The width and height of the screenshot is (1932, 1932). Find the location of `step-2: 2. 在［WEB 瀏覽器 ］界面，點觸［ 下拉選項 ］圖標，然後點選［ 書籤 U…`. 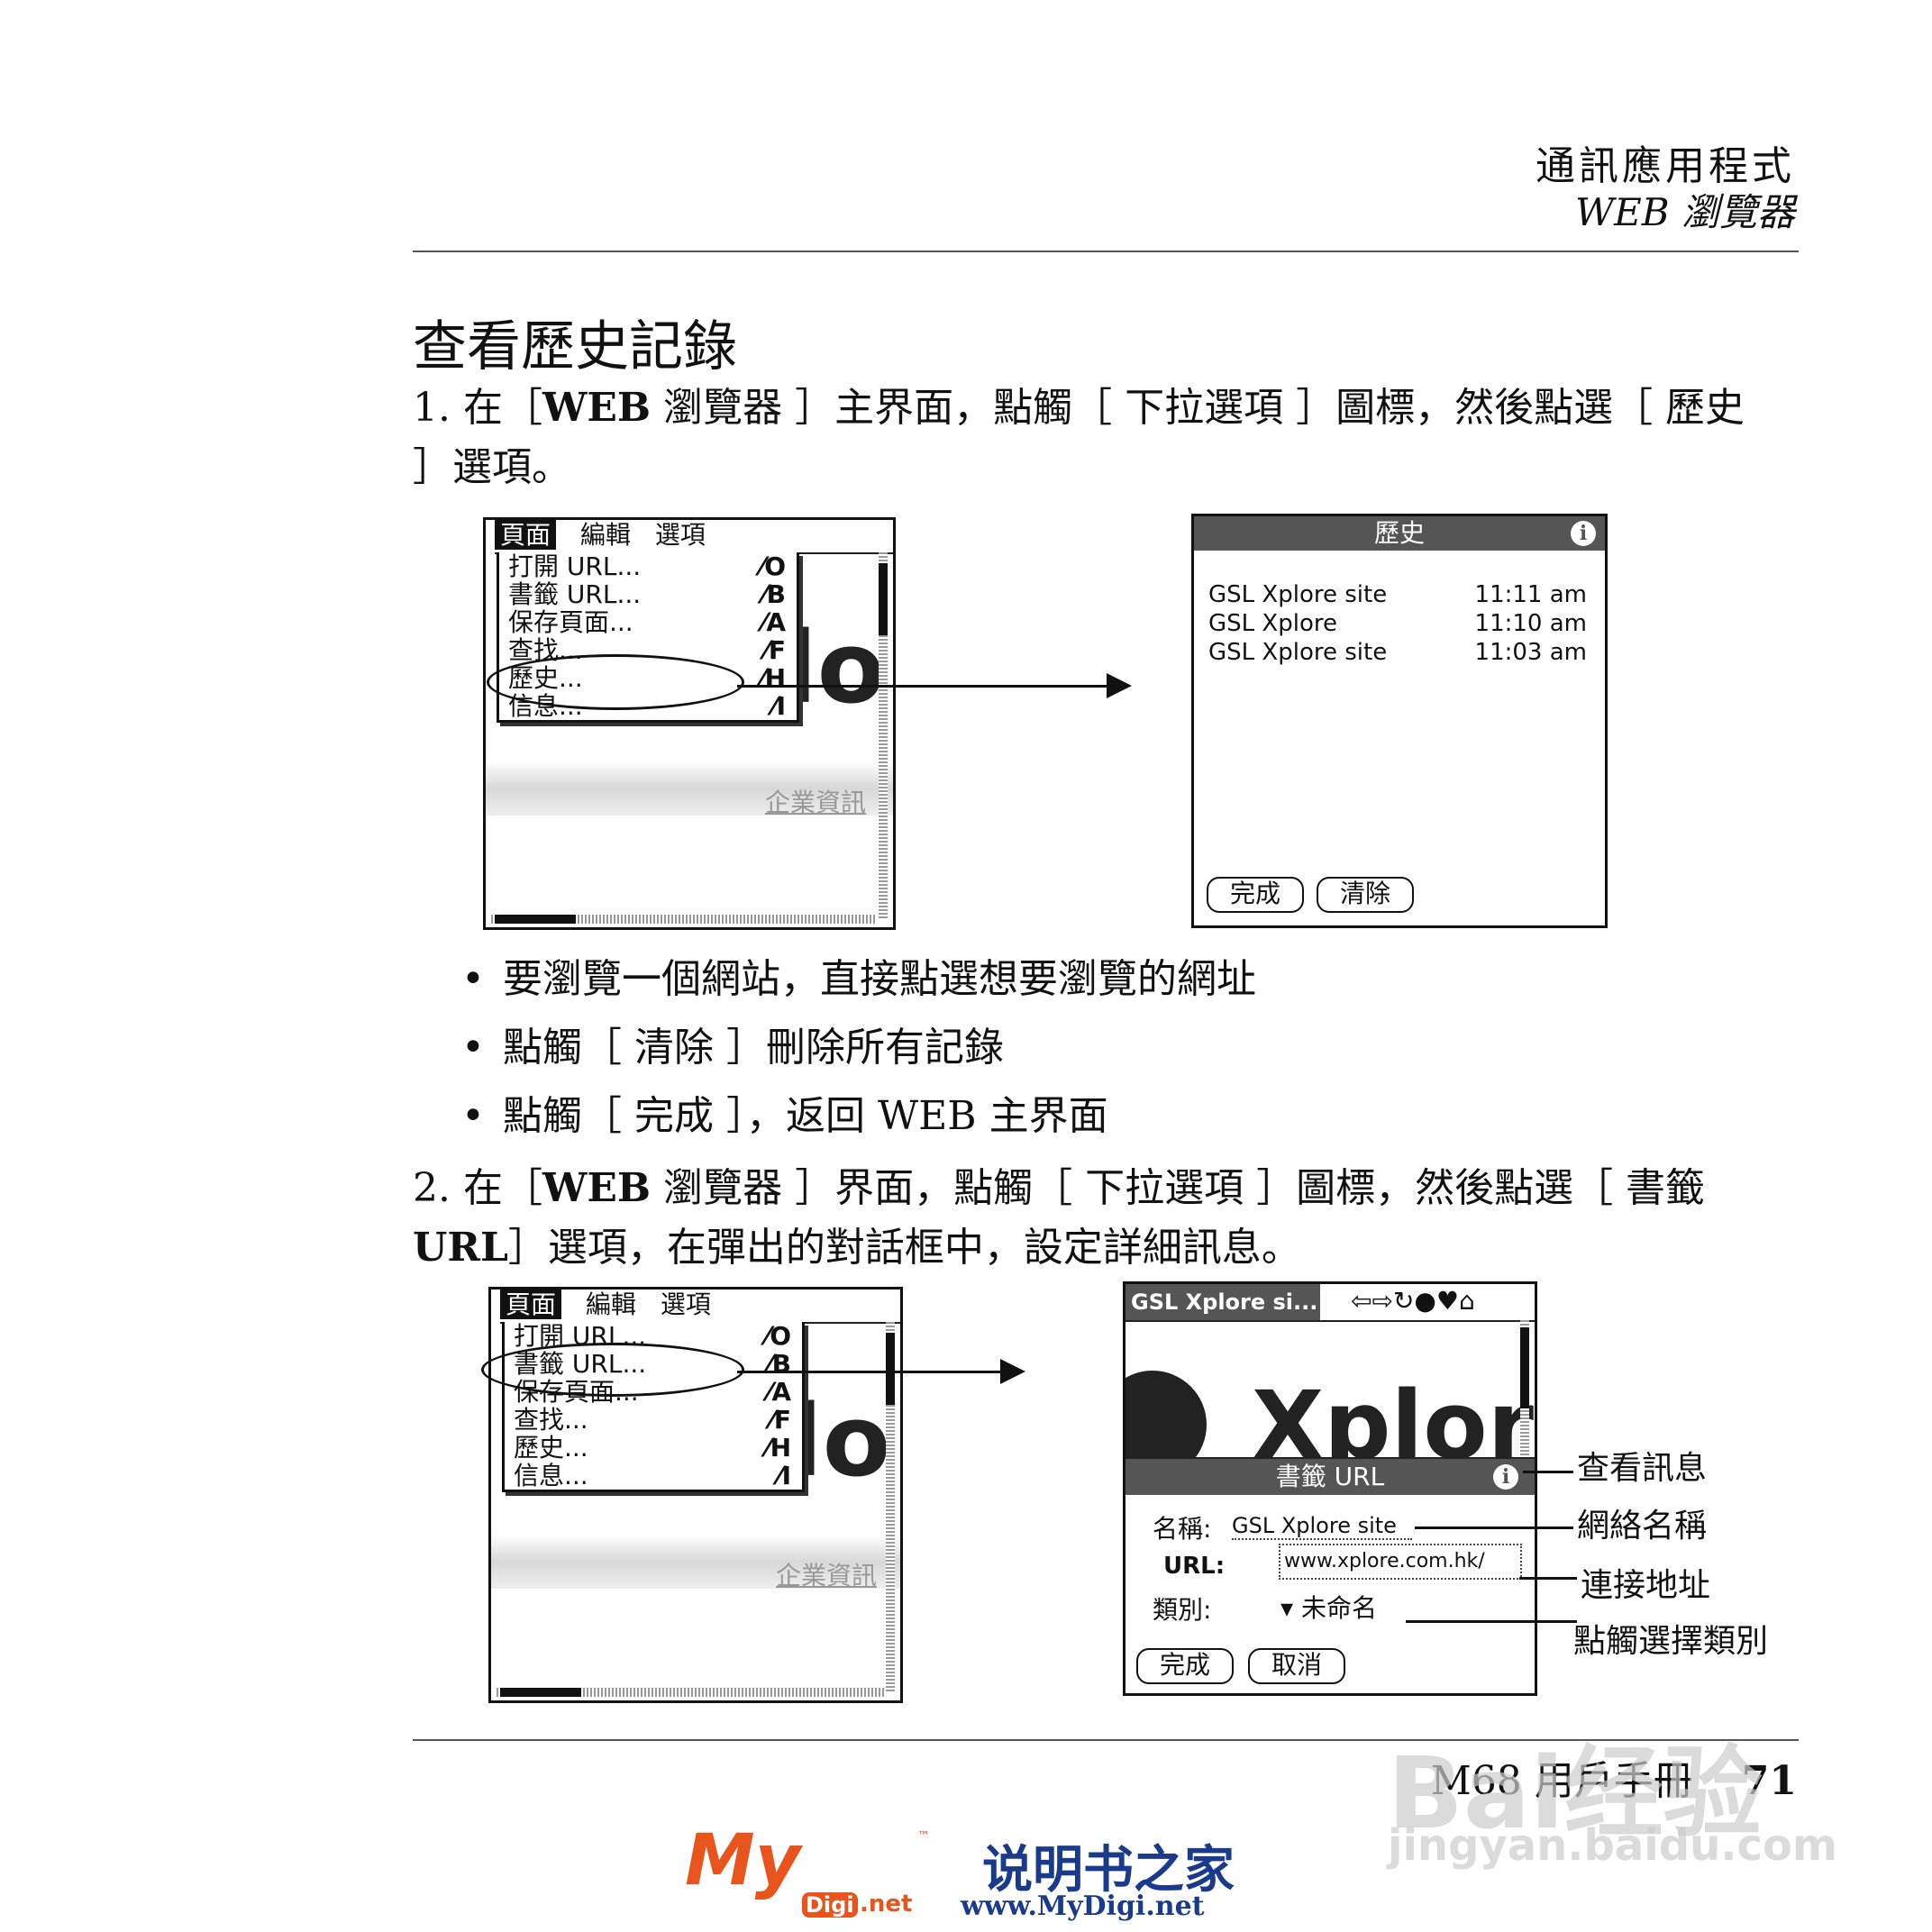

step-2: 2. 在［WEB 瀏覽器 ］界面，點觸［ 下拉選項 ］圖標，然後點選［ 書籤 U… is located at coordinates (1059, 1218).